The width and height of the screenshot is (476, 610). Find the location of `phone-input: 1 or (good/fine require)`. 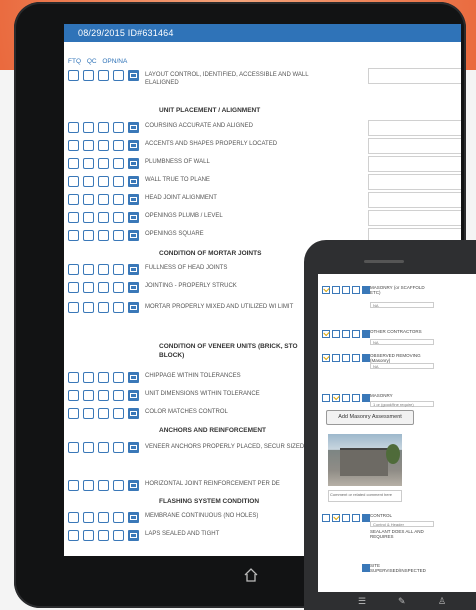

phone-input: 1 or (good/fine require) is located at coordinates (402, 404).